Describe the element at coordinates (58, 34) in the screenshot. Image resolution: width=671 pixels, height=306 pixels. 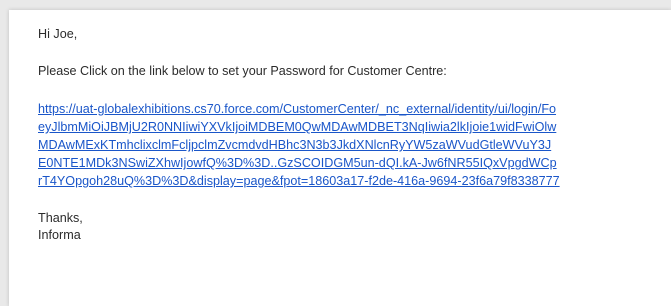
I see `email-greeting: Hi Joe,` at that location.